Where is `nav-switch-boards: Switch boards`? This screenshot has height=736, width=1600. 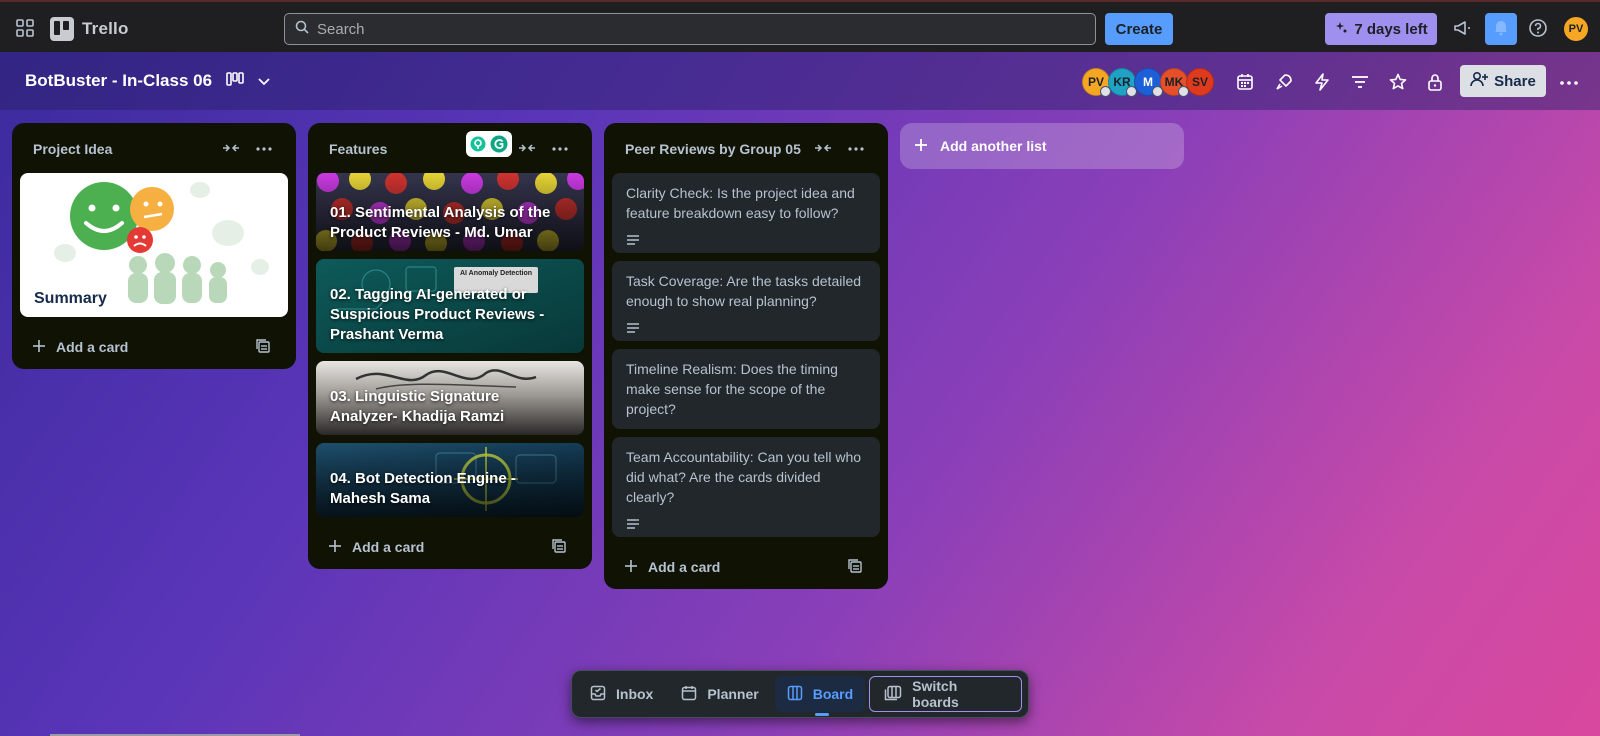 nav-switch-boards: Switch boards is located at coordinates (945, 694).